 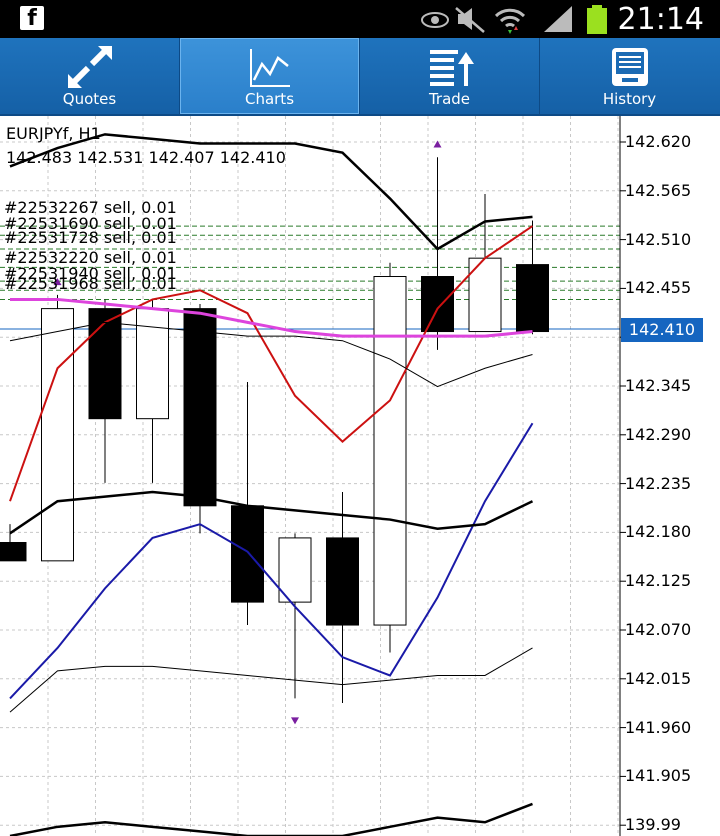 What do you see at coordinates (146, 157) in the screenshot?
I see `ohlc-label: 142.483 142.531 142.407 142.410` at bounding box center [146, 157].